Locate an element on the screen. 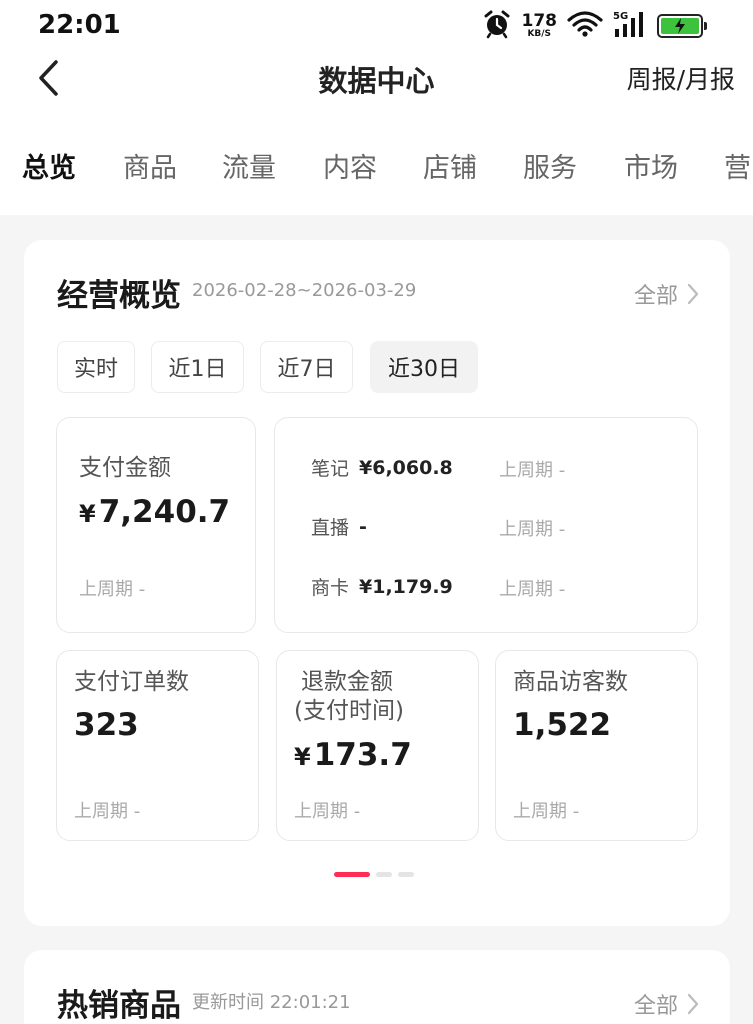 The height and width of the screenshot is (1024, 753). pay-amount-prev: 上周期 - is located at coordinates (112, 589).